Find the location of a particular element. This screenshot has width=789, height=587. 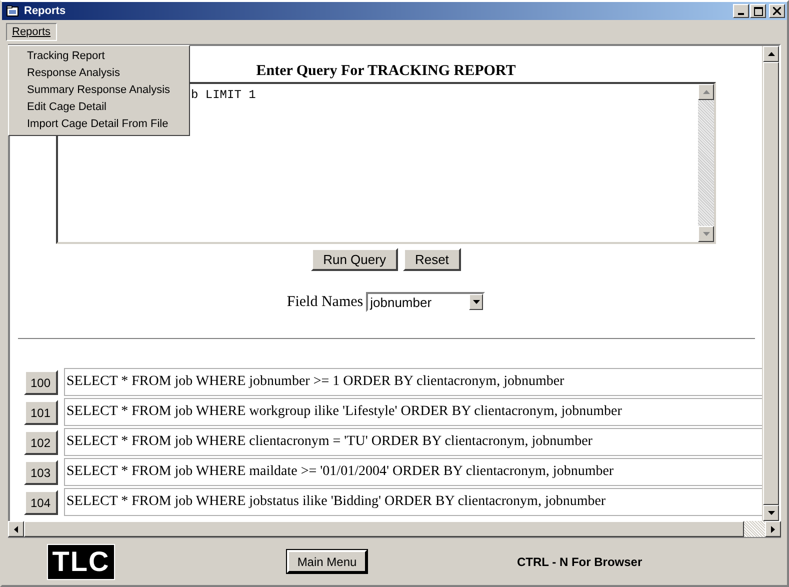

query-cell: SELECT * FROM job WHERE jobstatus ilike 'Bidding' ORDER BY clientacronym, jobnumber is located at coordinates (413, 502).